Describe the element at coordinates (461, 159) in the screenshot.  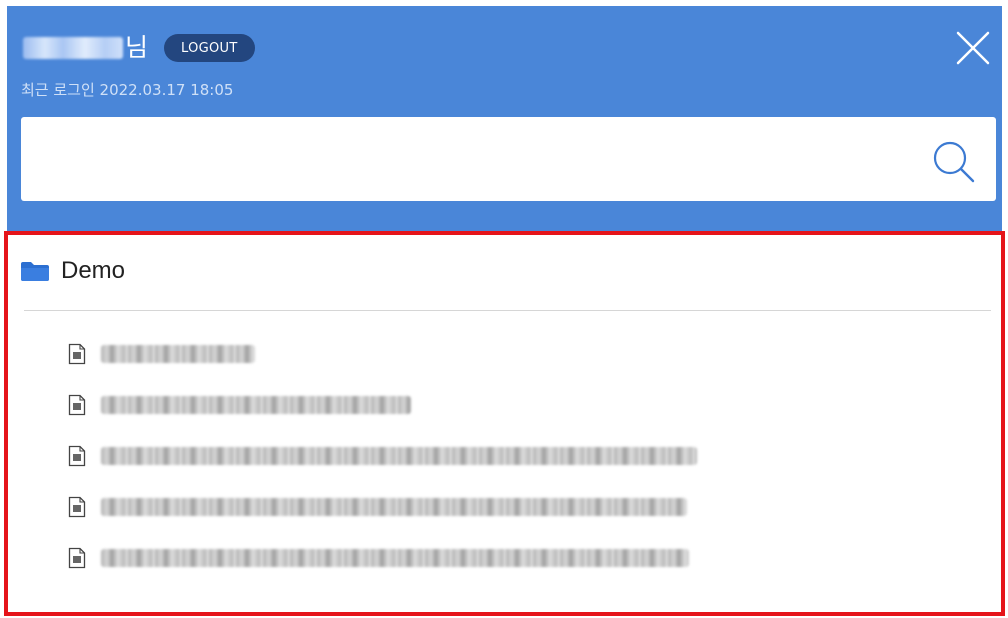
I see `search-input` at that location.